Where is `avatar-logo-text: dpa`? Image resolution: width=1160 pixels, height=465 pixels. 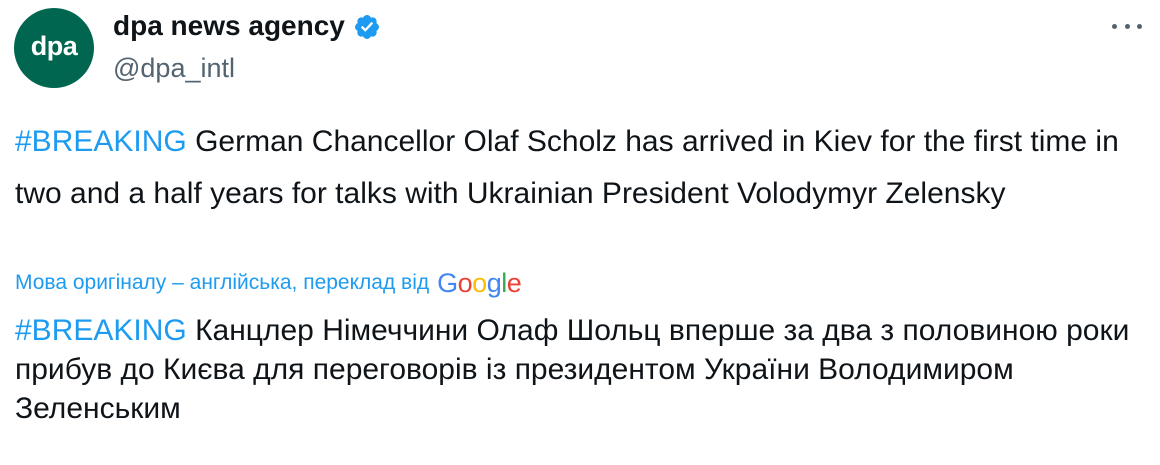
avatar-logo-text: dpa is located at coordinates (54, 46).